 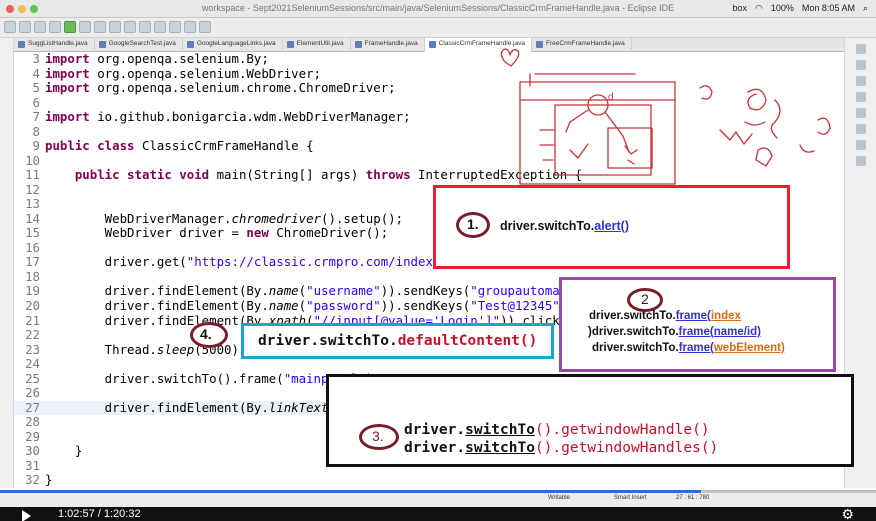 I want to click on line-number: 6, so click(x=27, y=103).